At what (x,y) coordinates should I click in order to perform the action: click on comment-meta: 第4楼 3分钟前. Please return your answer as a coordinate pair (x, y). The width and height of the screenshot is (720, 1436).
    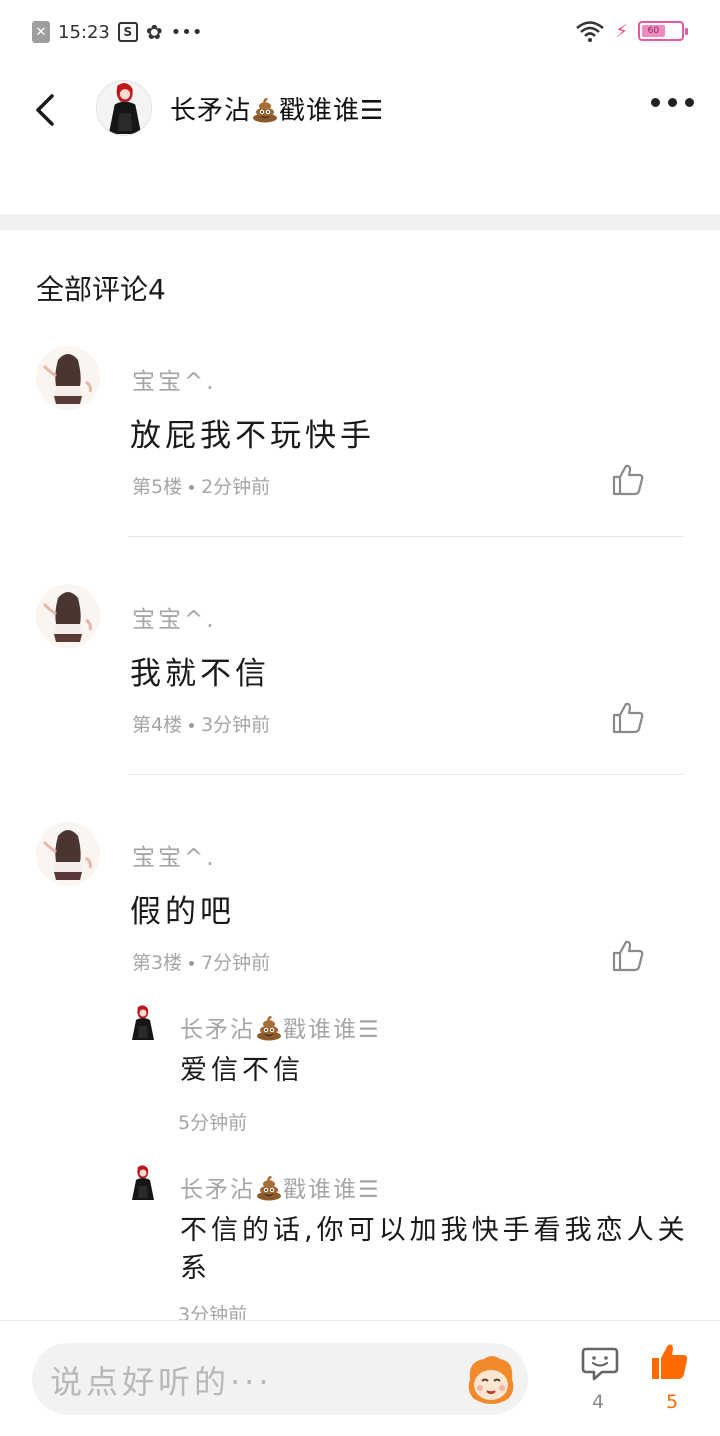
    Looking at the image, I should click on (201, 723).